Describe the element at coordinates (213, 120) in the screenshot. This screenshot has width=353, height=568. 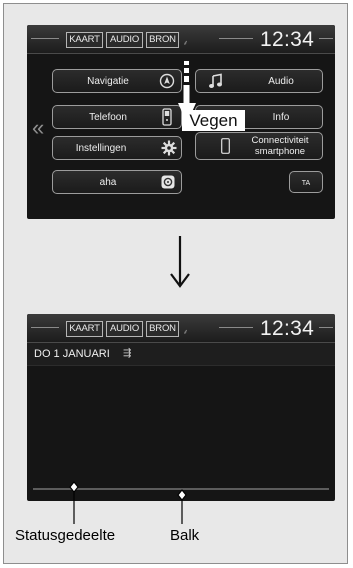
I see `swipe-label: Vegen` at that location.